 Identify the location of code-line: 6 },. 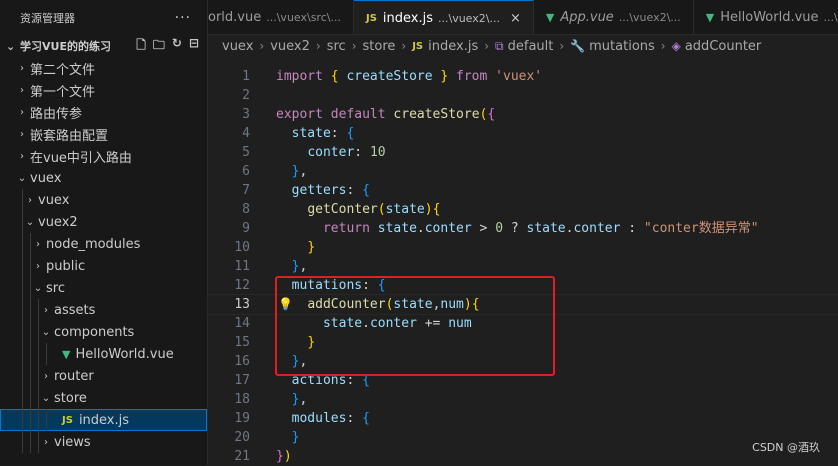
(523, 171).